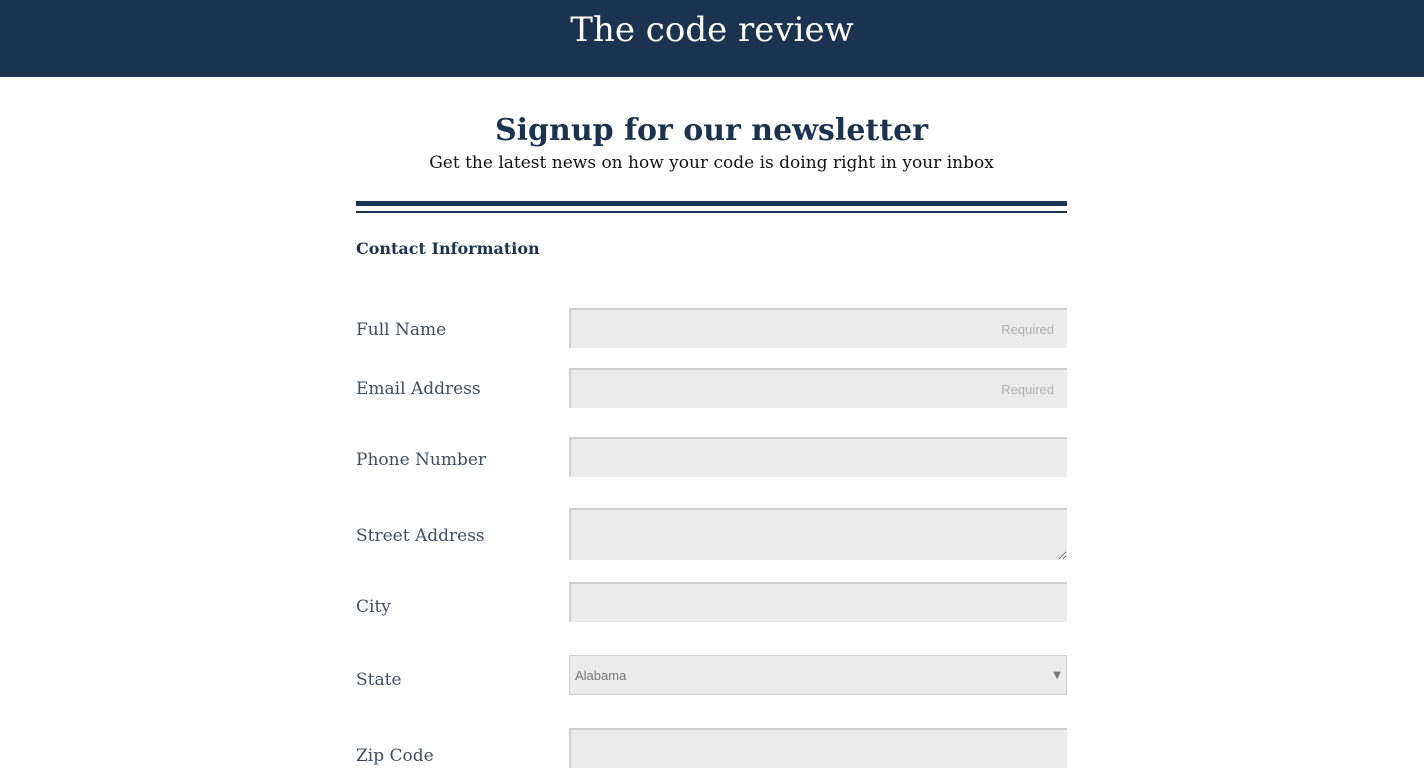 The image size is (1424, 768). Describe the element at coordinates (818, 534) in the screenshot. I see `street-address-textarea` at that location.